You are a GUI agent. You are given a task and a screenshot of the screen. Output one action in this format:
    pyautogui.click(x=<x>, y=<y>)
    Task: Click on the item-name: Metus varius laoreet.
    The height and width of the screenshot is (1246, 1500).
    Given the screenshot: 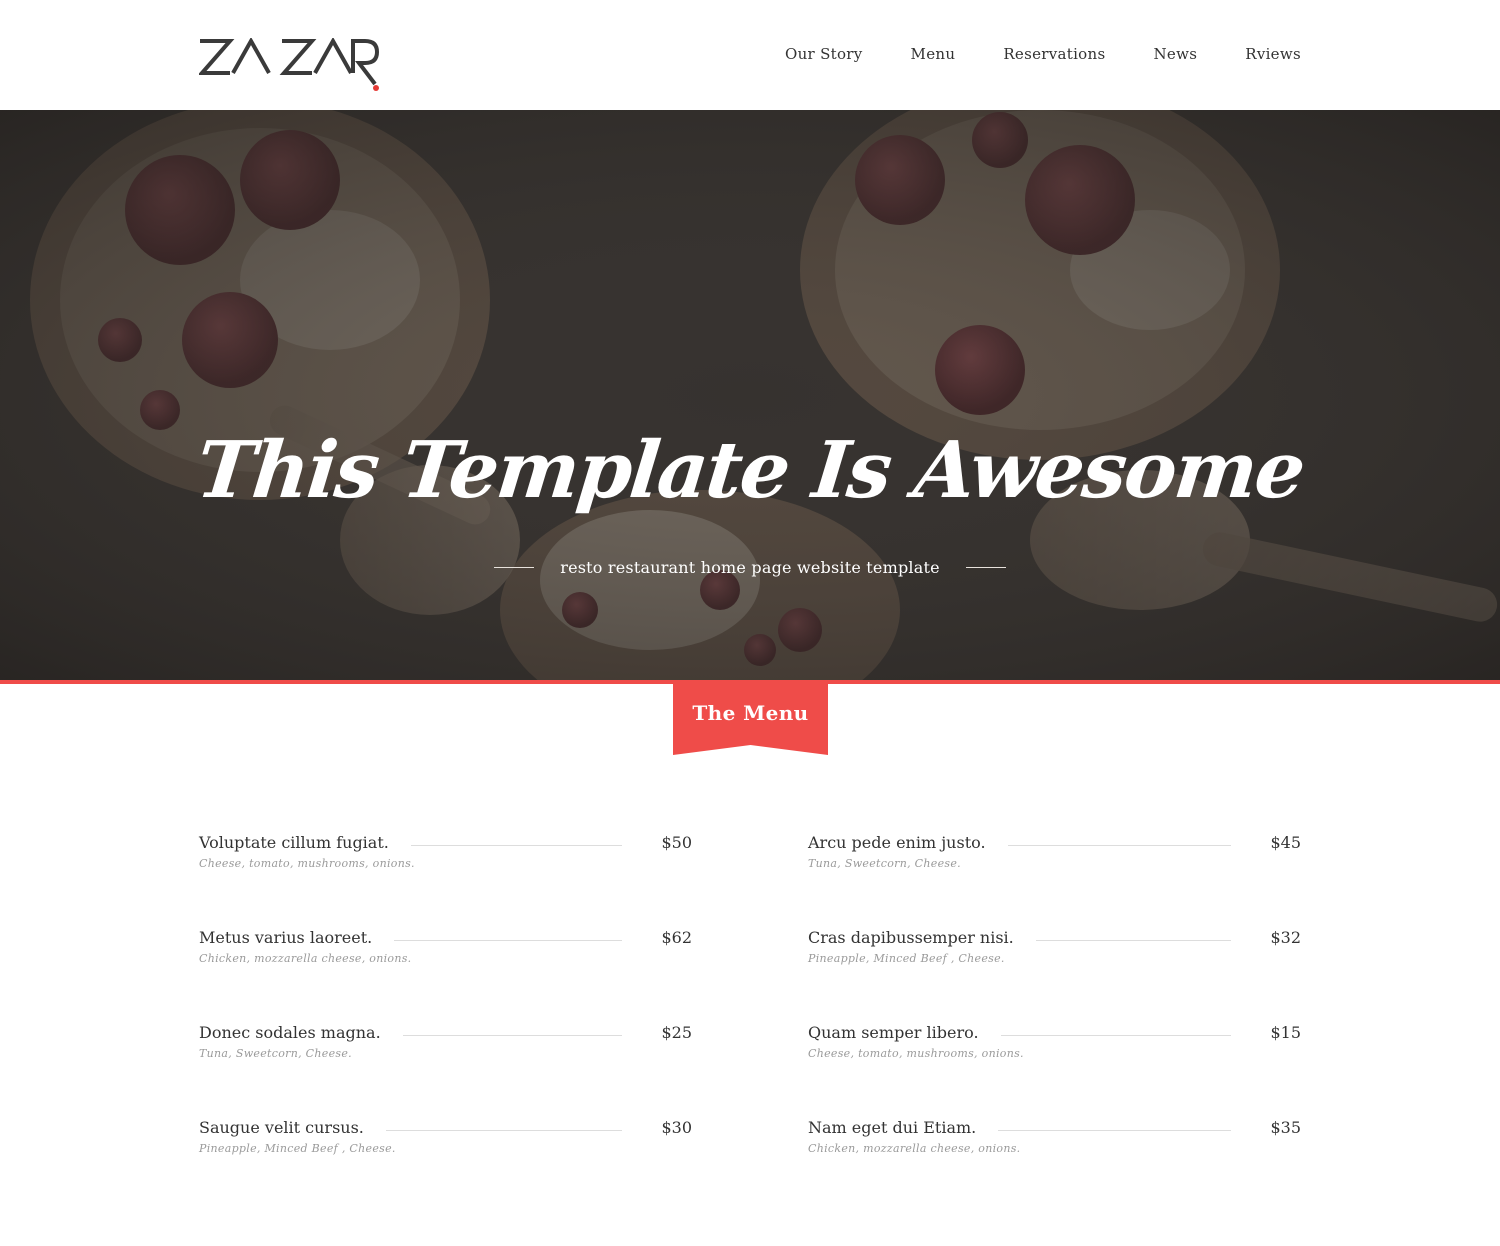 What is the action you would take?
    pyautogui.click(x=297, y=938)
    